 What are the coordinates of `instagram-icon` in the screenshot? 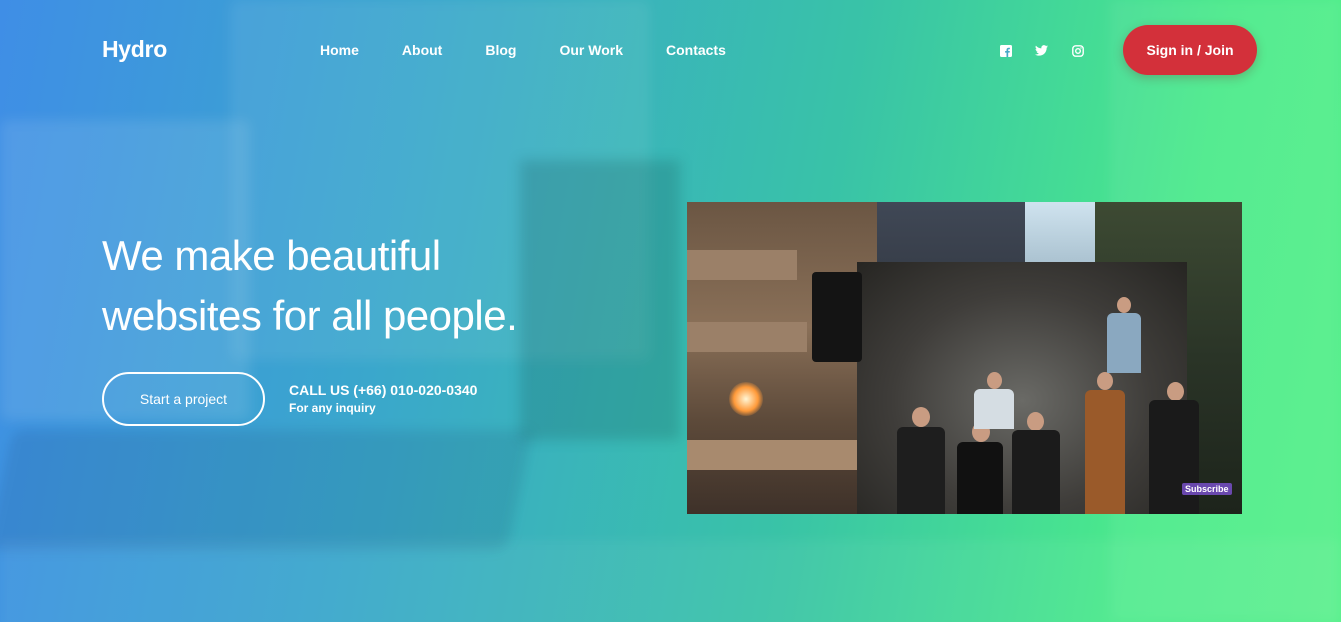 It's located at (1077, 50).